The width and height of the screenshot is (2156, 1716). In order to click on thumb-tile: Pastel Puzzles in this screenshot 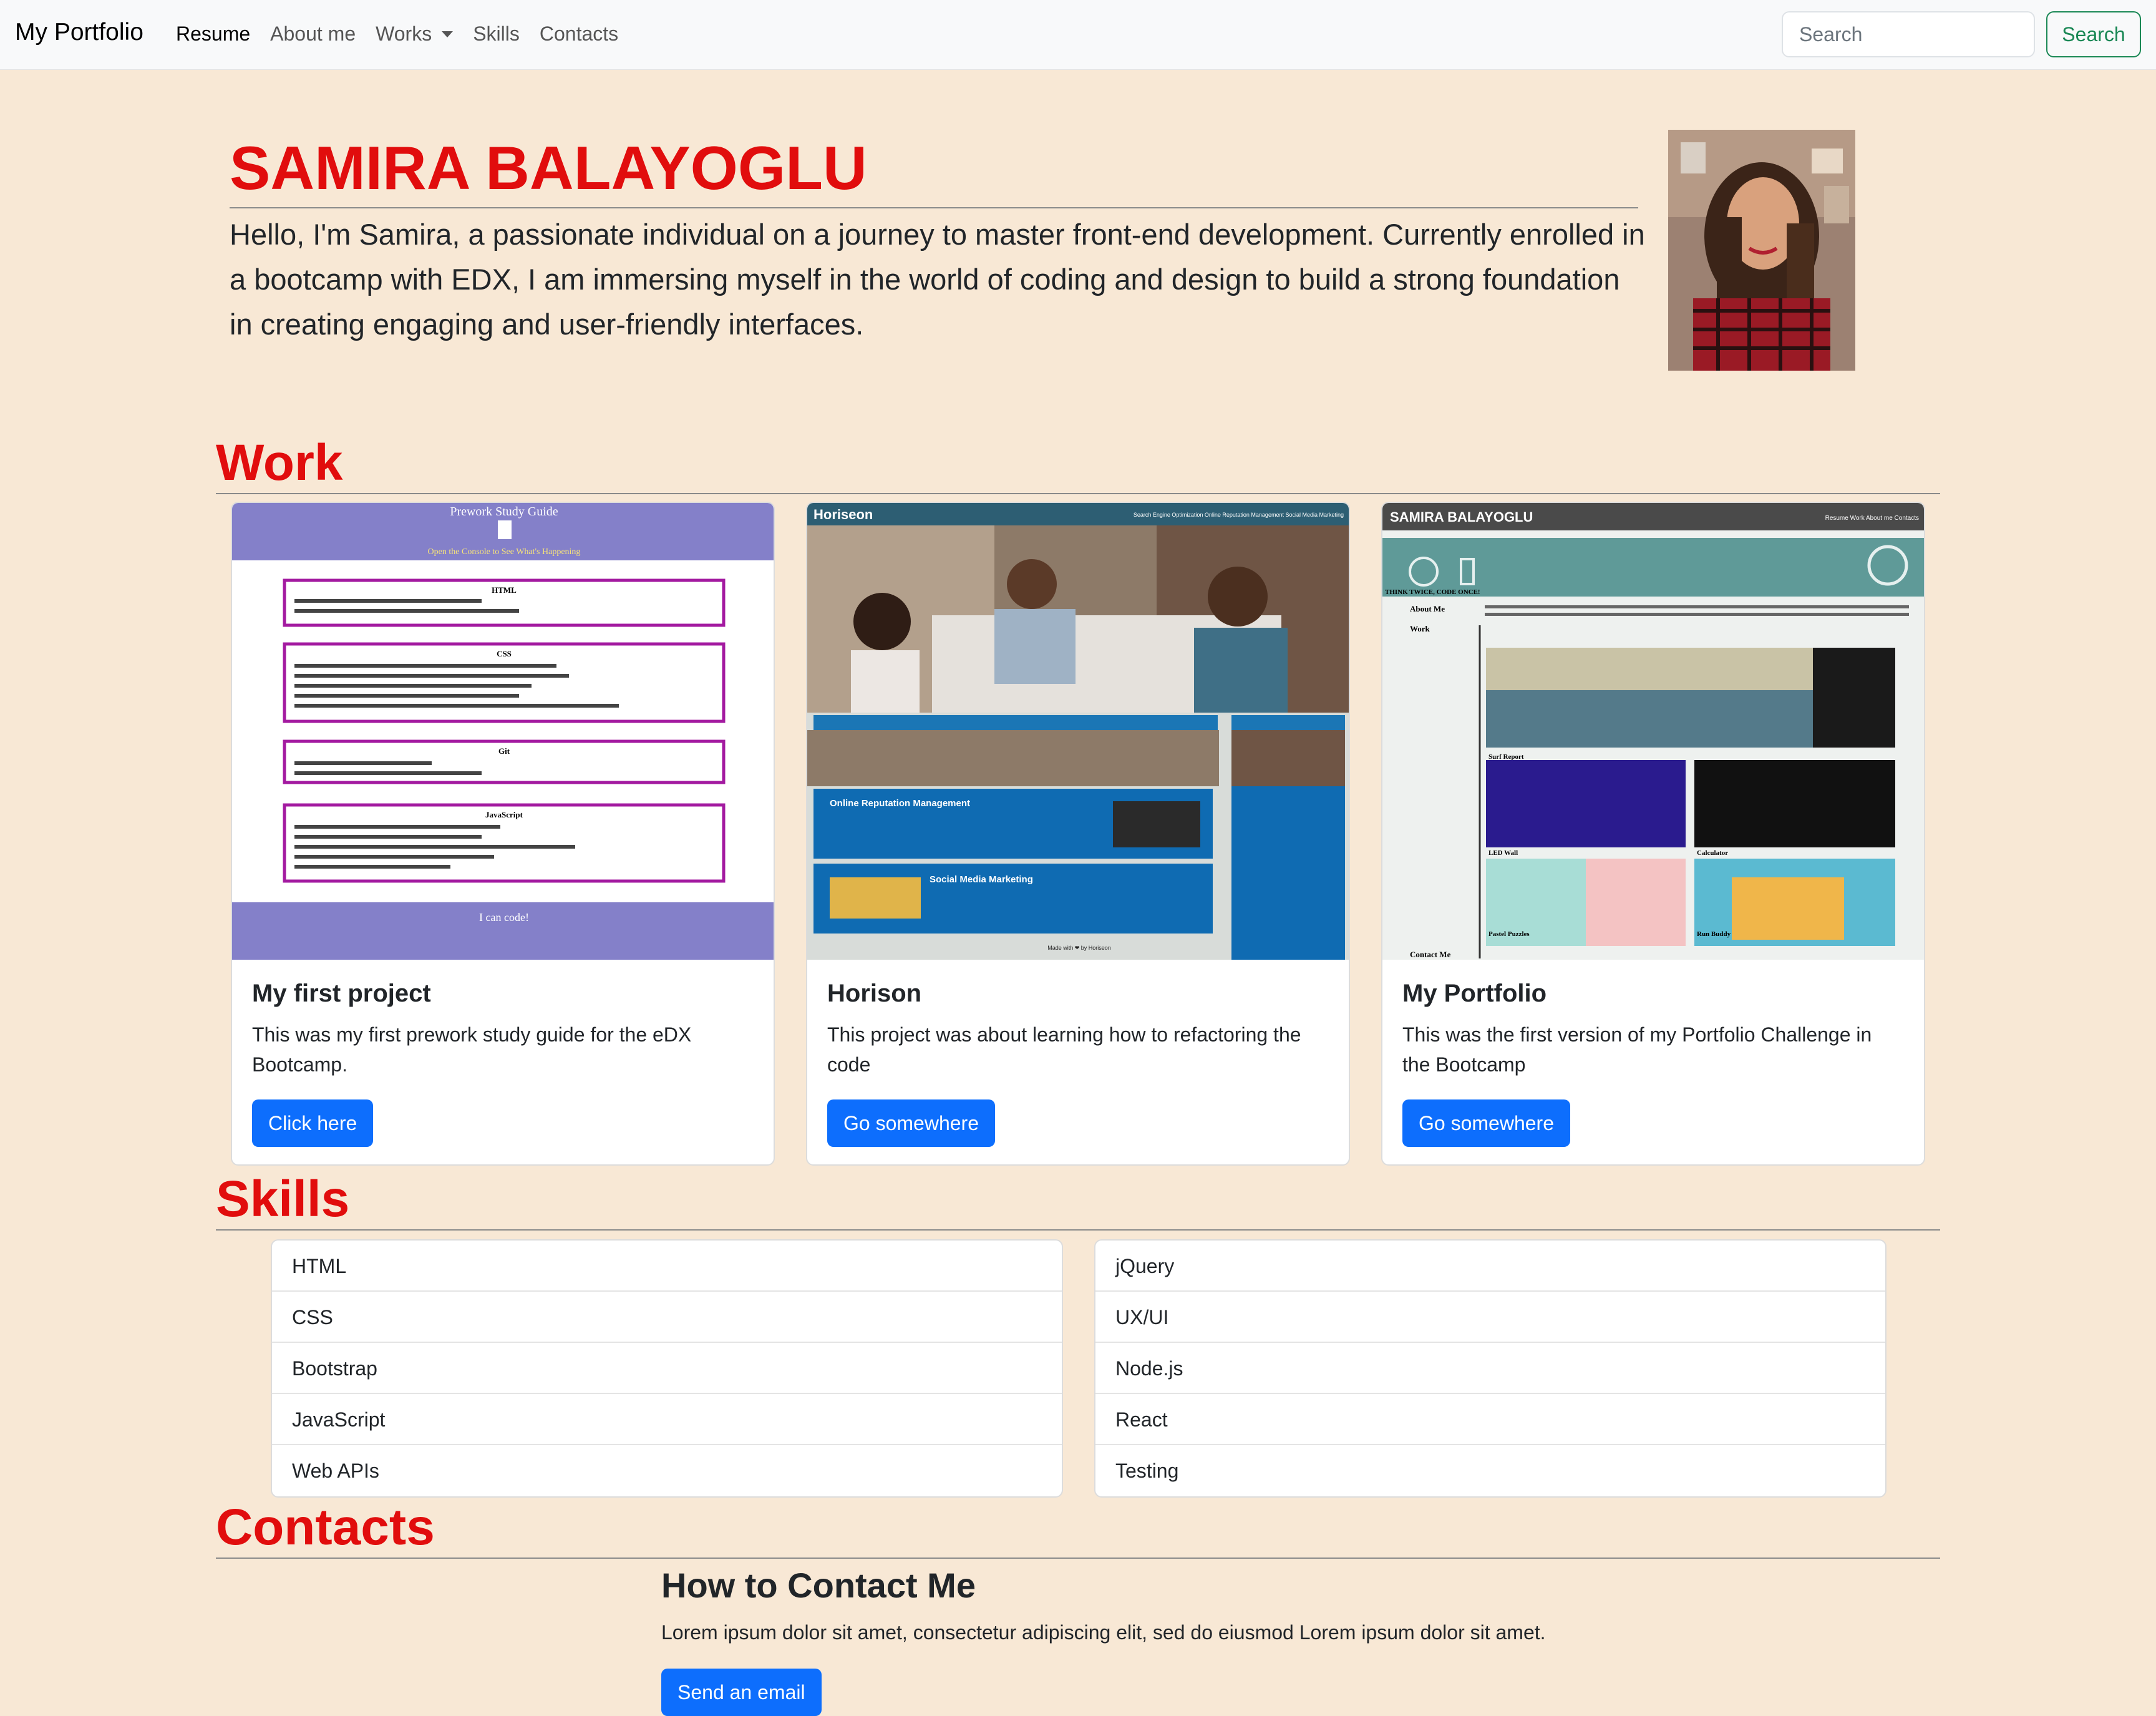, I will do `click(1509, 934)`.